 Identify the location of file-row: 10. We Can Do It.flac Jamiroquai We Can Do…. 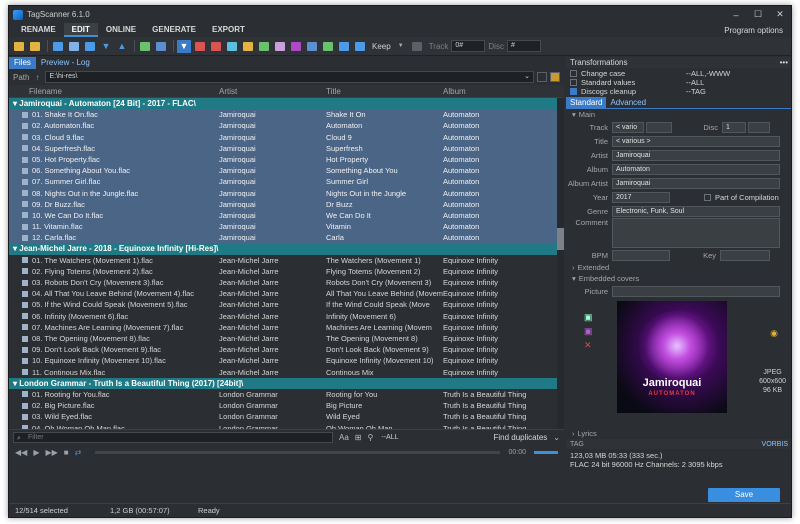
(286, 215).